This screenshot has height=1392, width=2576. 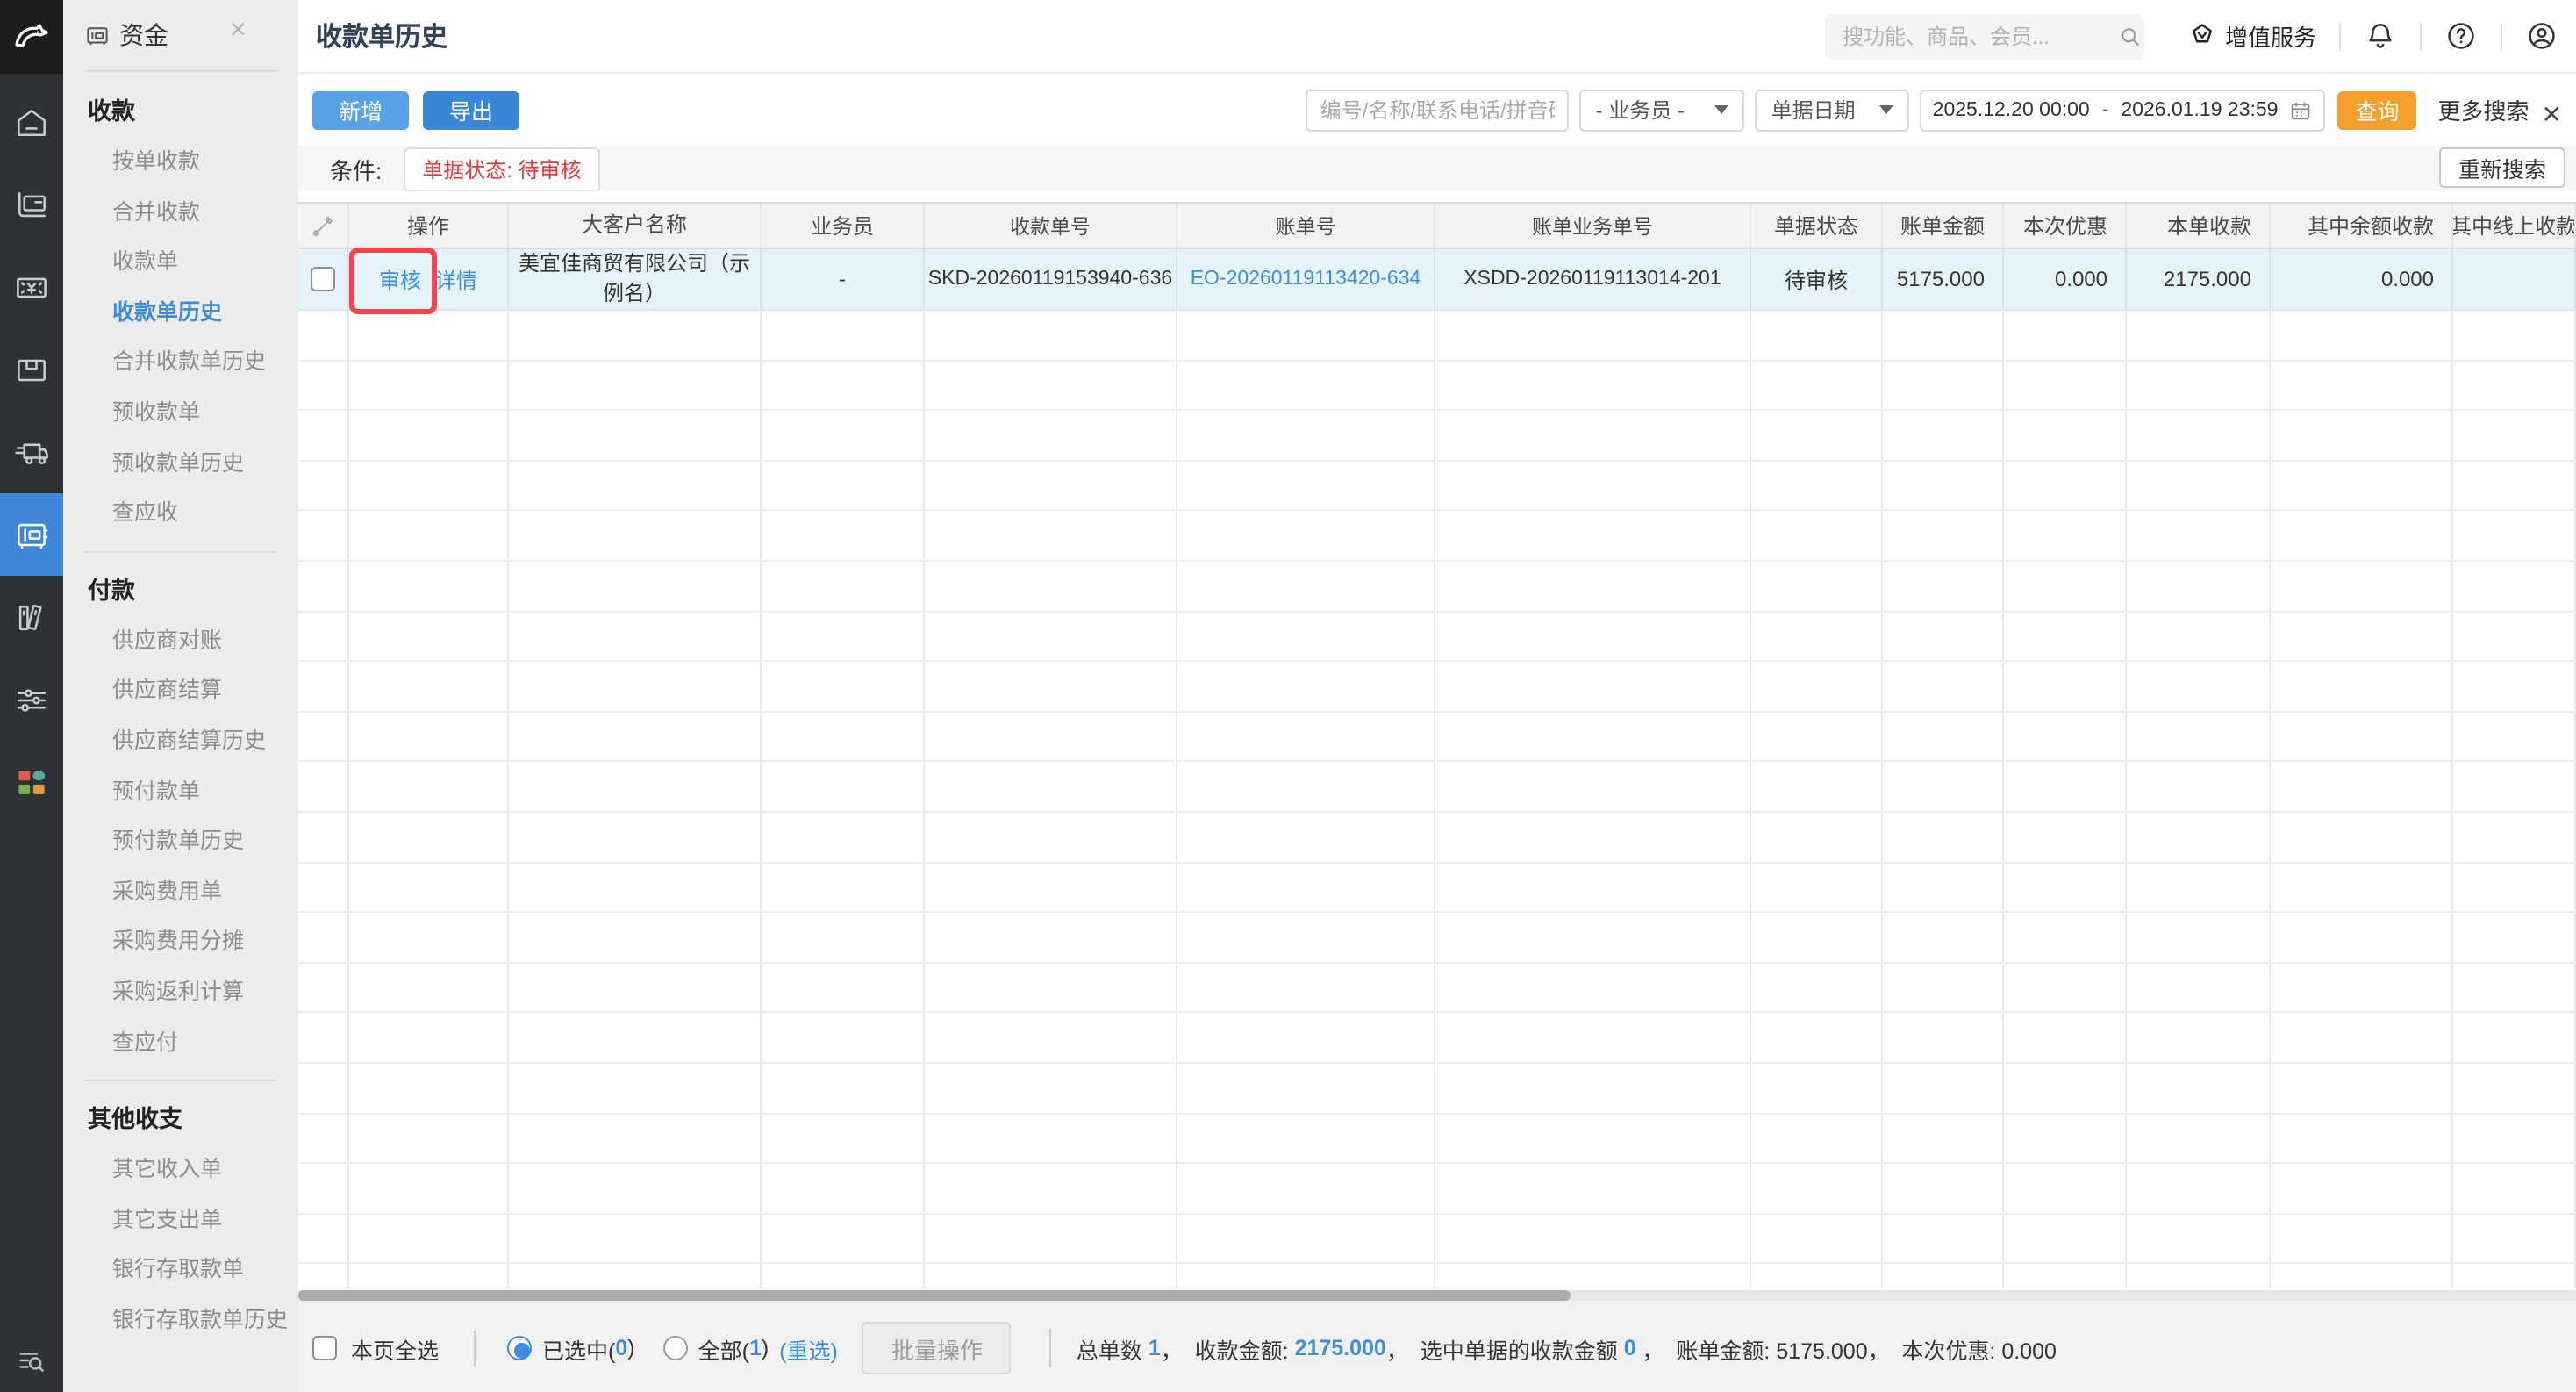 I want to click on add-button: 新增, so click(x=361, y=109).